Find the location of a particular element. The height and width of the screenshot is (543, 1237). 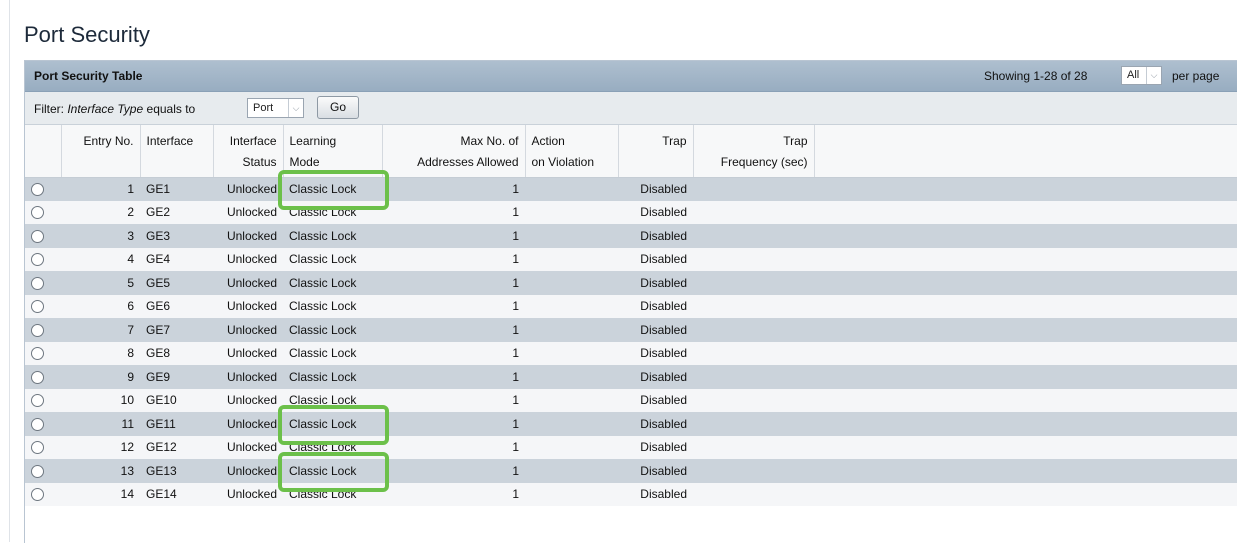

table-row: 3 GE3 Unlocked Classic Lock 1 Disabled is located at coordinates (631, 236).